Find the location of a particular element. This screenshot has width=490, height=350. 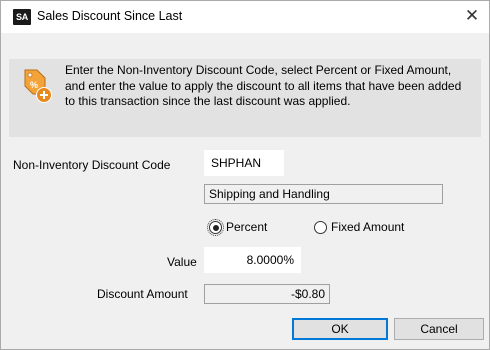

close-button: ✕ is located at coordinates (472, 17).